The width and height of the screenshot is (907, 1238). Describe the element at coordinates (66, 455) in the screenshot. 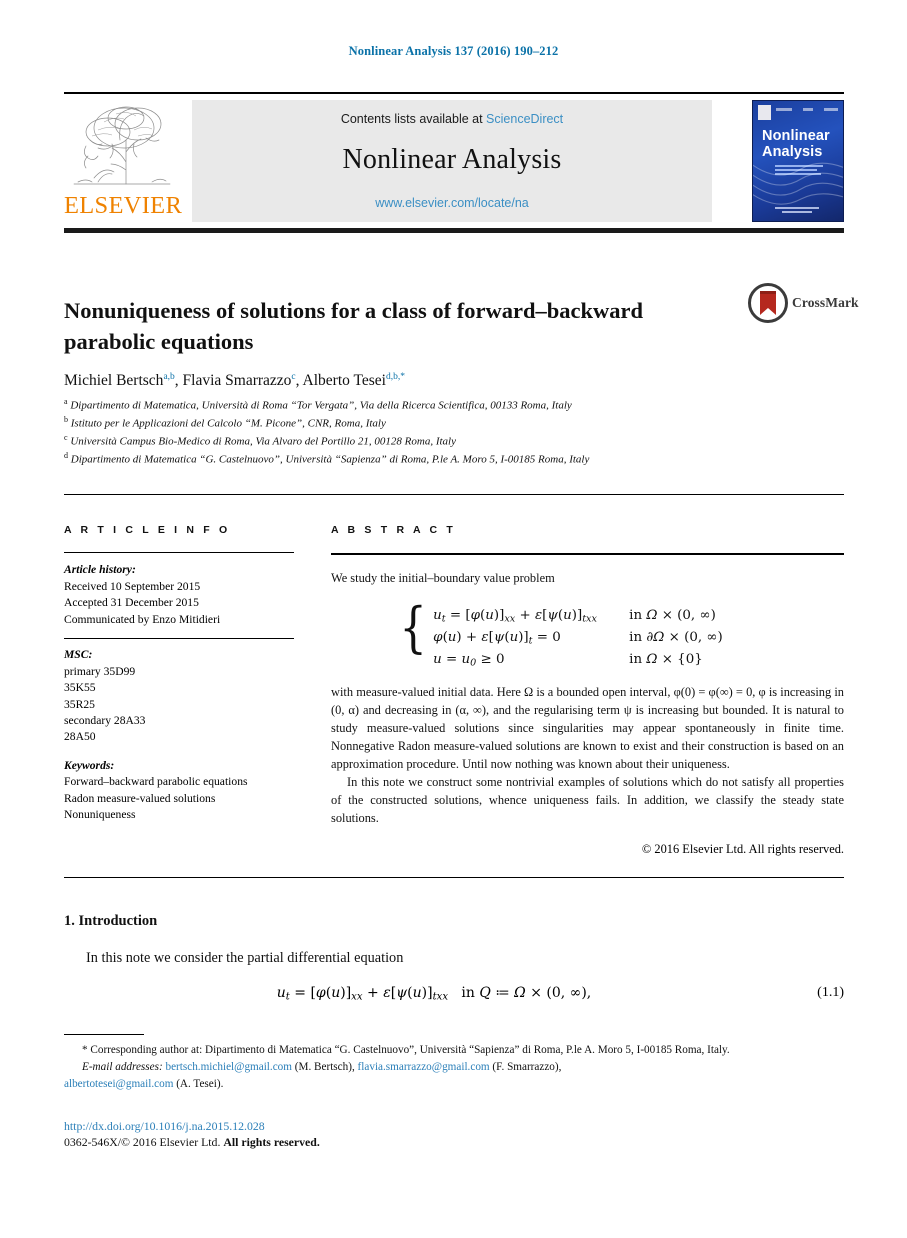

I see `affiliation-mark: d` at that location.